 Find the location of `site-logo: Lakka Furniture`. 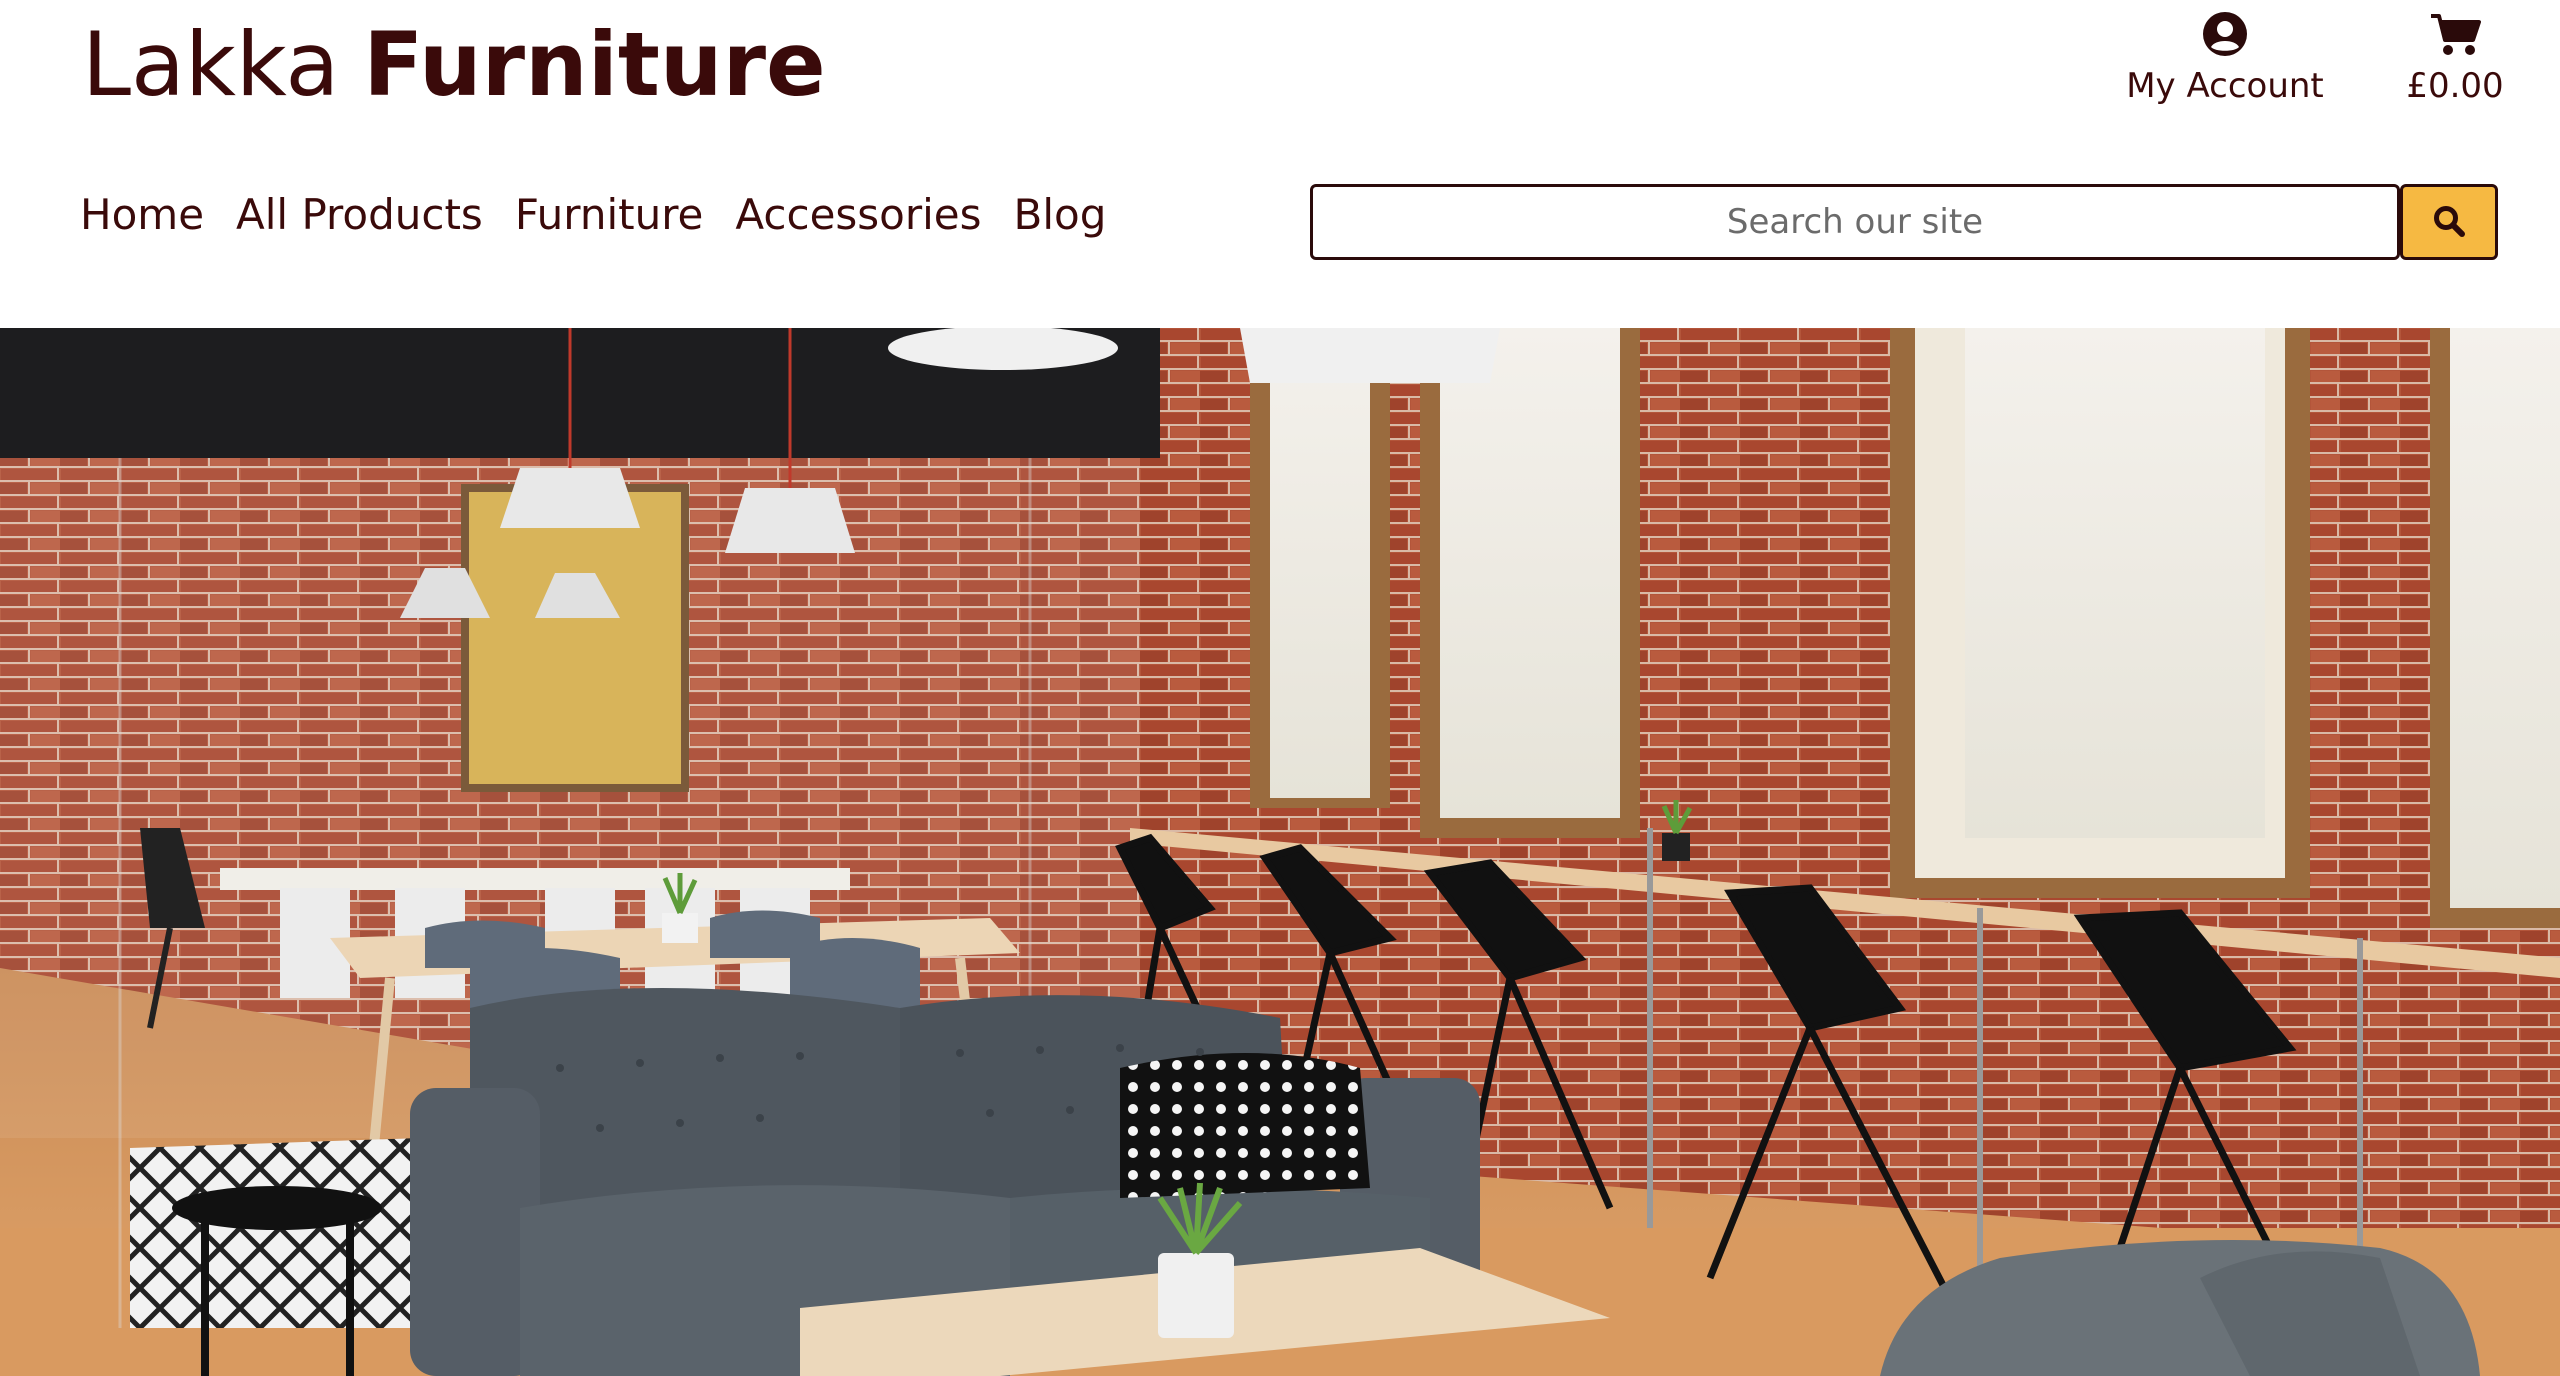

site-logo: Lakka Furniture is located at coordinates (454, 65).